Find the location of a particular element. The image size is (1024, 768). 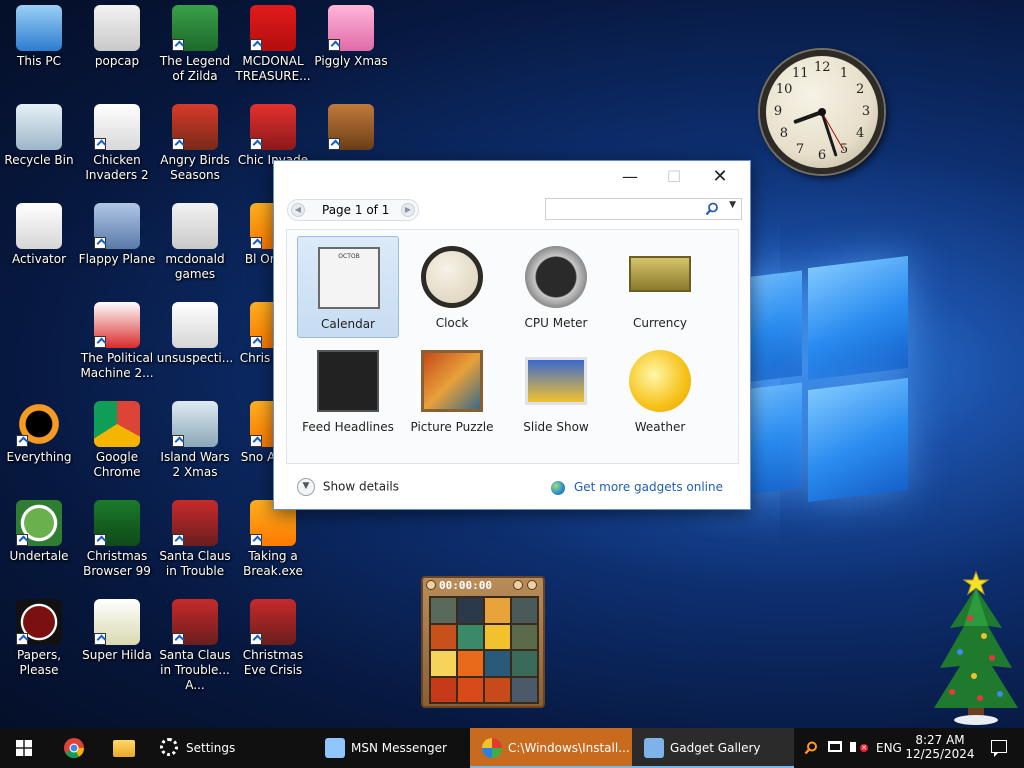

footer: ▼ Show details Get more gadgets online is located at coordinates (512, 488).